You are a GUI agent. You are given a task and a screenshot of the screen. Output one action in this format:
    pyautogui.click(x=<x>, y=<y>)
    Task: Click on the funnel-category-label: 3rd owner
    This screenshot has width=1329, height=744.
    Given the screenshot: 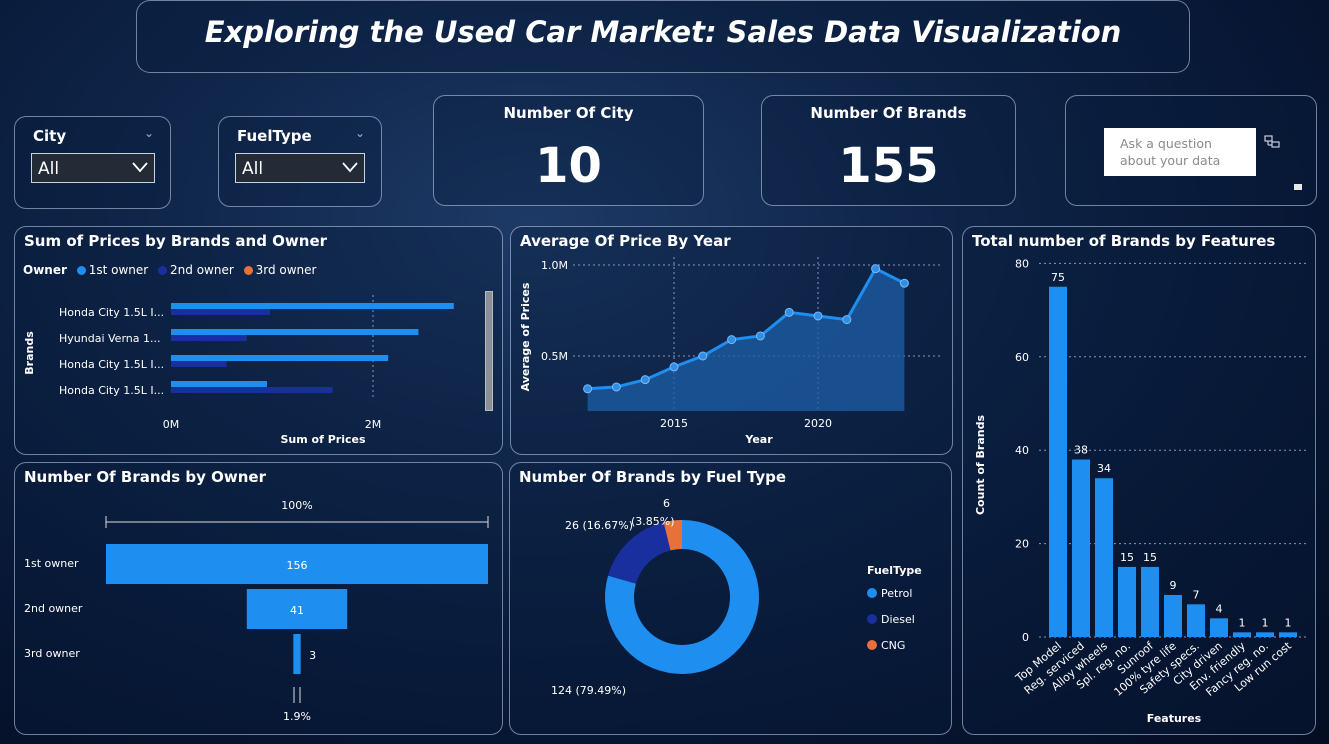 What is the action you would take?
    pyautogui.click(x=52, y=653)
    